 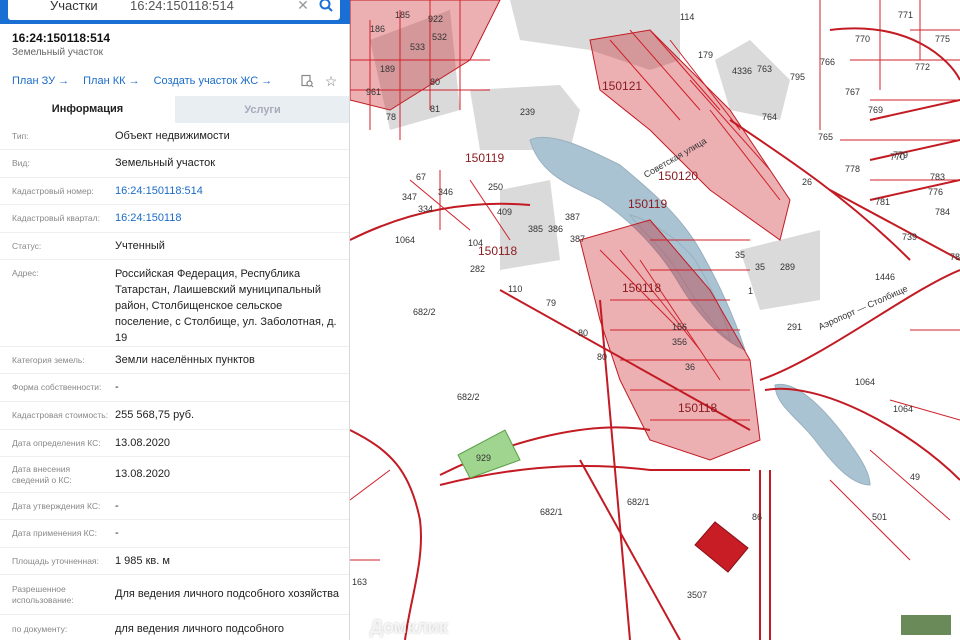 I want to click on info-label: Дата применения КС:, so click(x=55, y=533).